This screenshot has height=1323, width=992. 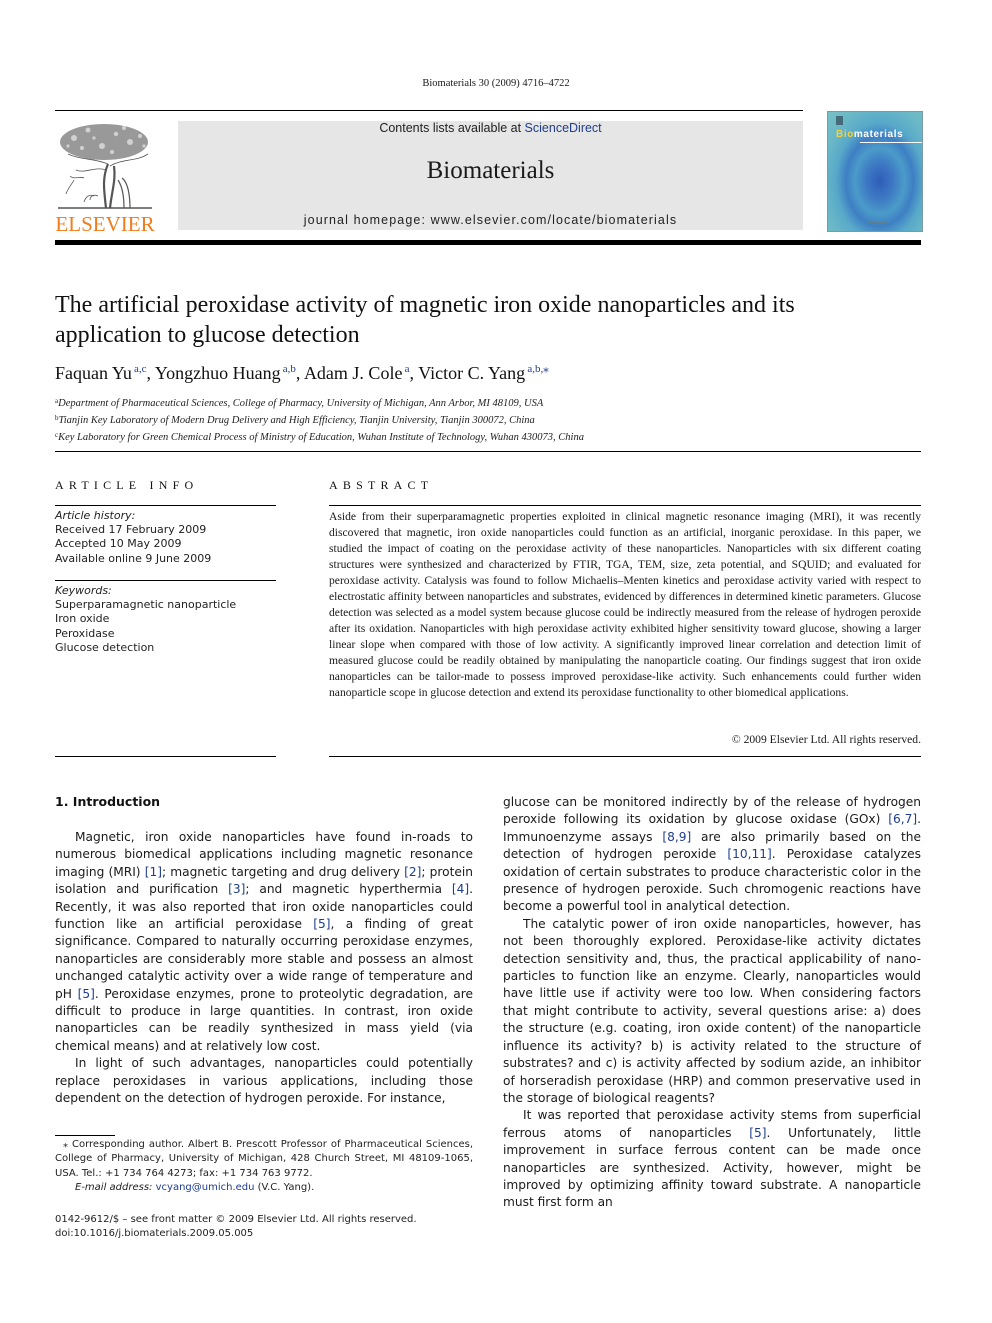 I want to click on keywords-rule, so click(x=165, y=580).